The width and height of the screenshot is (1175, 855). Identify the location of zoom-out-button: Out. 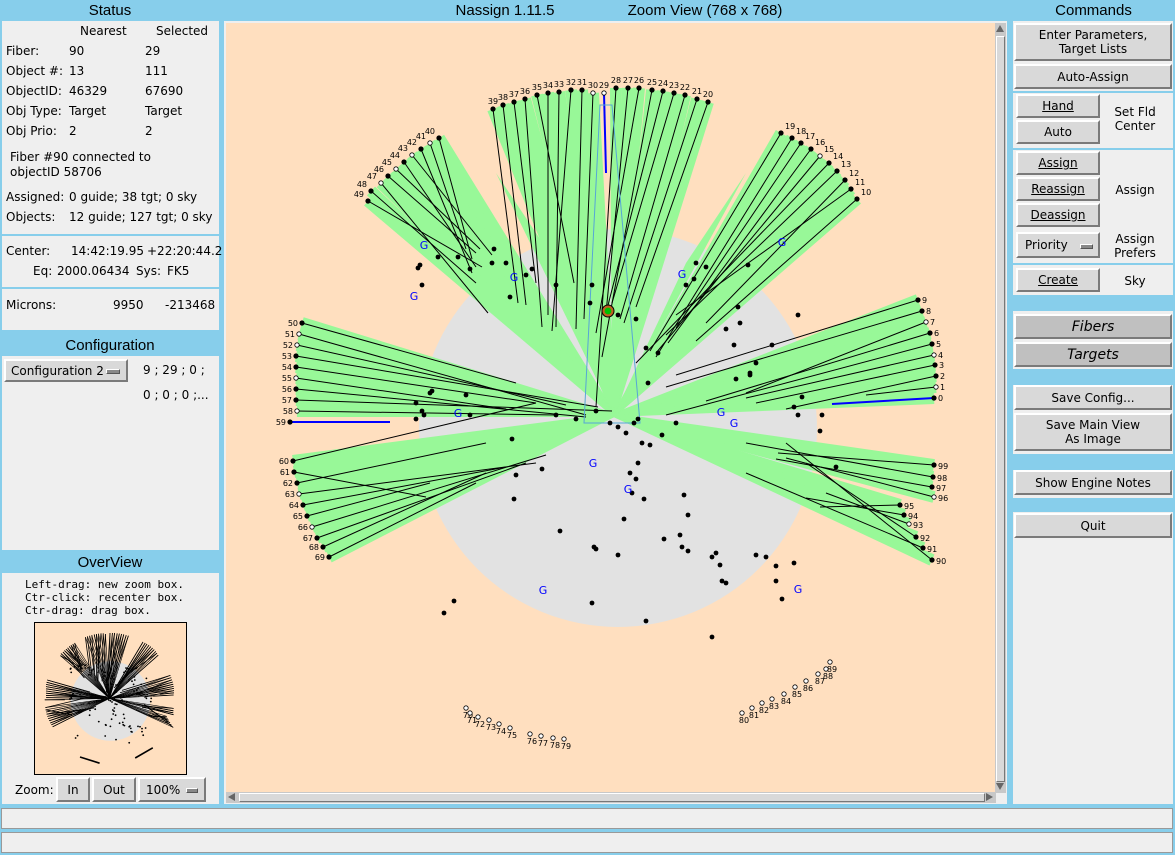
(114, 789).